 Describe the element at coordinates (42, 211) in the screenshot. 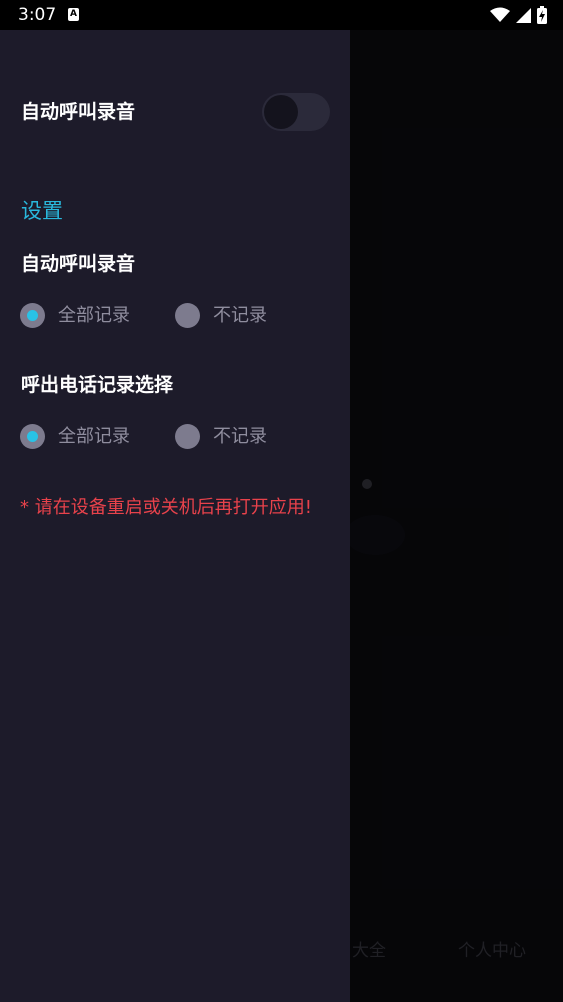

I see `section-title: 设置` at that location.